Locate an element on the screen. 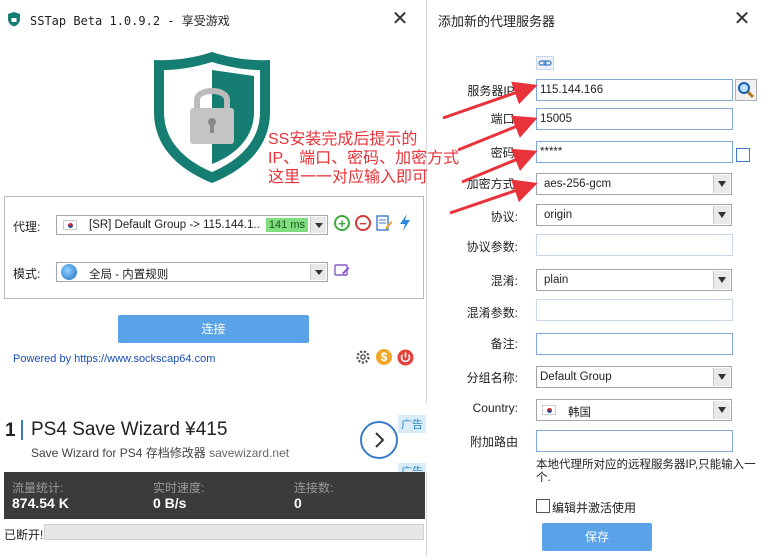 This screenshot has height=557, width=768. arrow-to-ip is located at coordinates (490, 100).